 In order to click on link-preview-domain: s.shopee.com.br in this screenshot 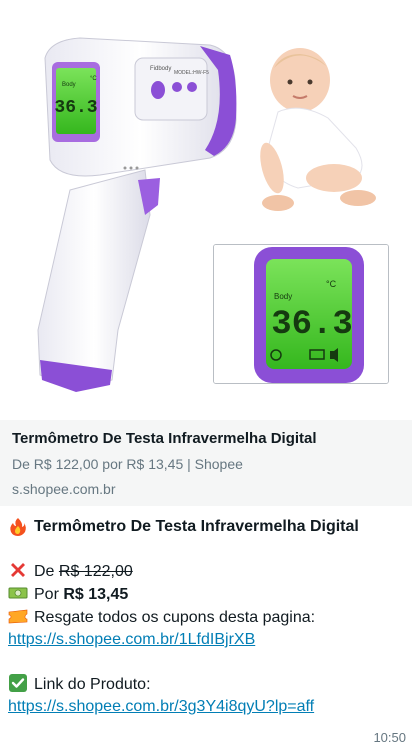, I will do `click(64, 489)`.